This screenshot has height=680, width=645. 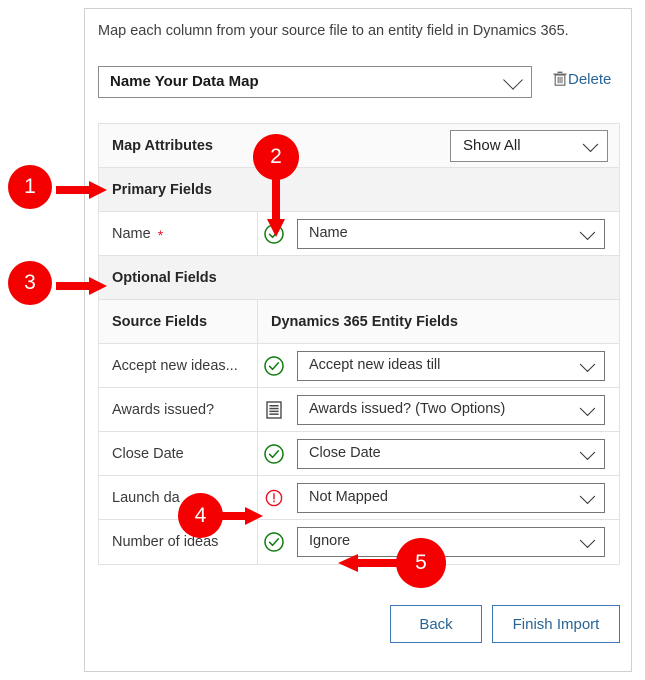 What do you see at coordinates (330, 541) in the screenshot?
I see `target-field-value: Ignore` at bounding box center [330, 541].